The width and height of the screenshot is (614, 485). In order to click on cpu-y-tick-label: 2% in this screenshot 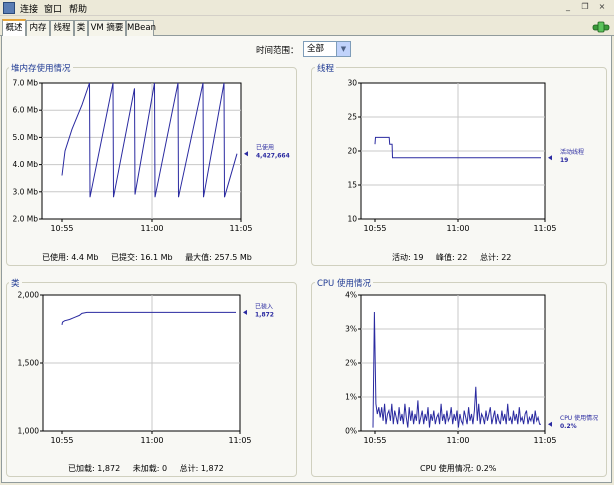, I will do `click(351, 363)`.